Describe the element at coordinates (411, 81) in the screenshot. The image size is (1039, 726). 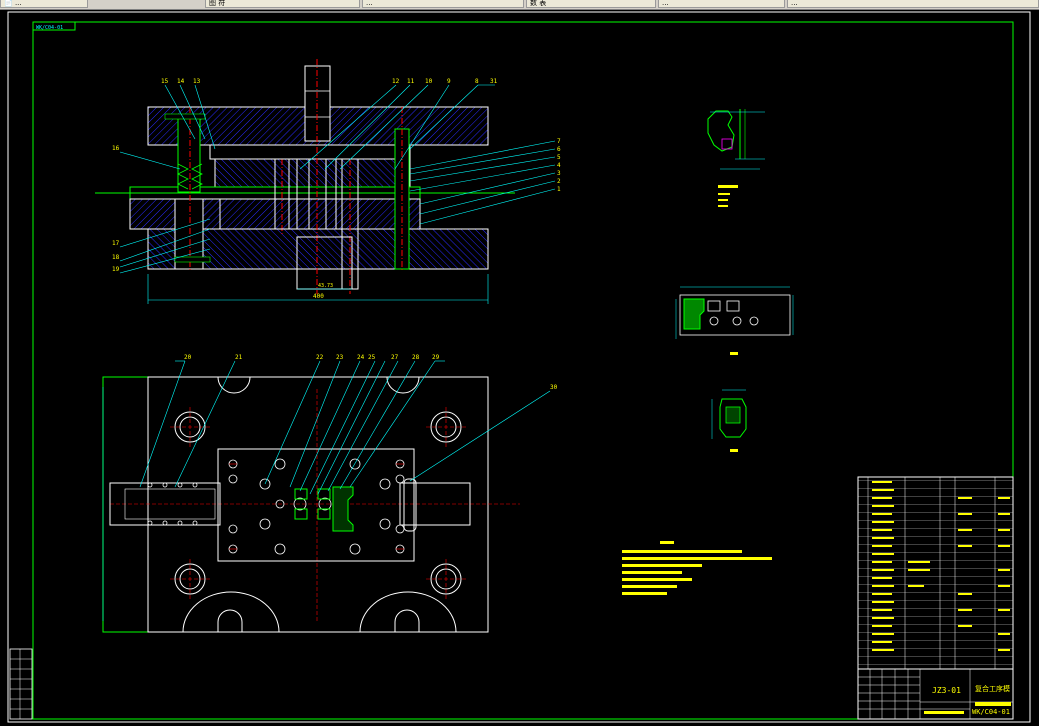
I see `callout-11: 11` at that location.